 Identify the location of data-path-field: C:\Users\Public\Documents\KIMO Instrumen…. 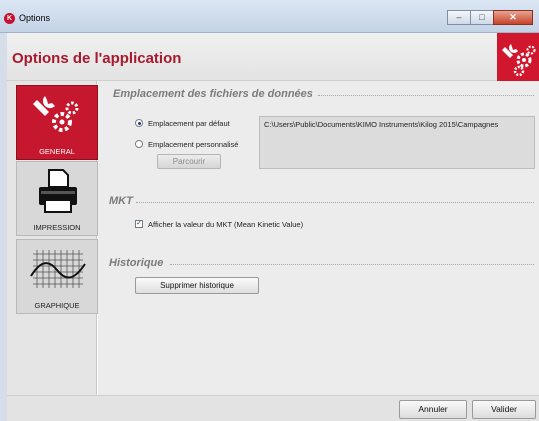
(397, 142).